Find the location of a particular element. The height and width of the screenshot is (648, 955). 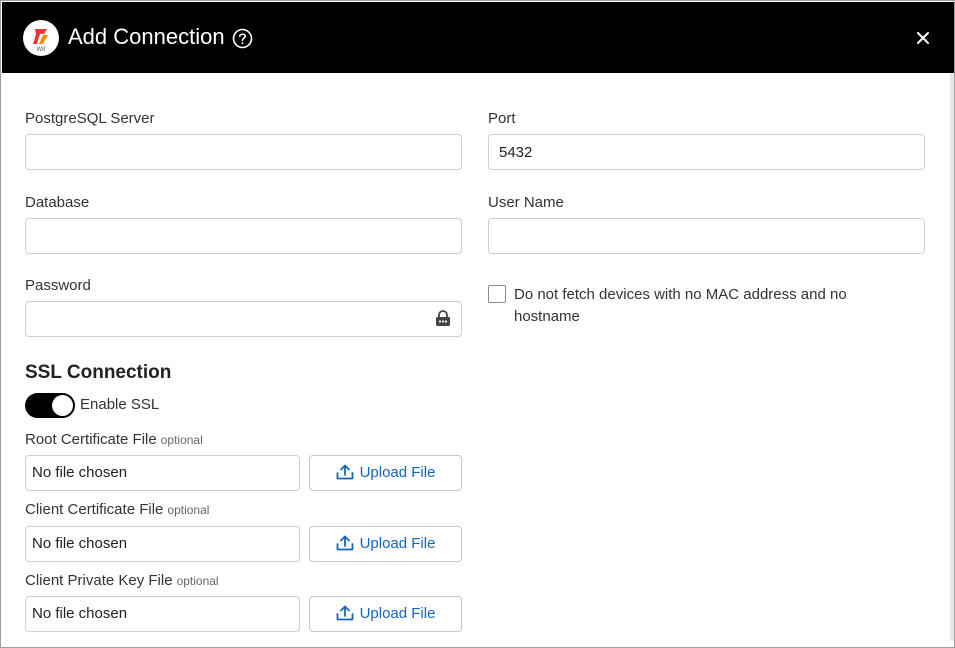

ssl-section-title: SSL Connection is located at coordinates (98, 372).